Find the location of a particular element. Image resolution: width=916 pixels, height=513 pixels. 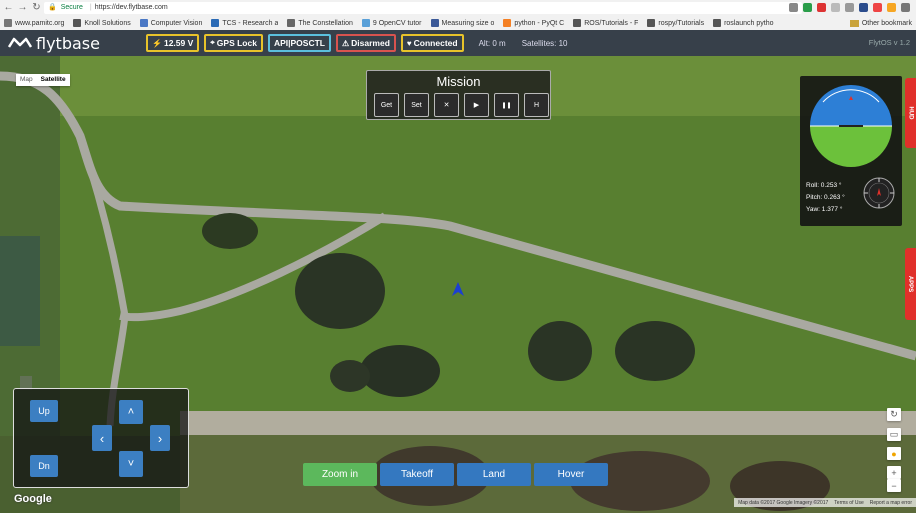

mission-clear-button: ✕ is located at coordinates (446, 105).